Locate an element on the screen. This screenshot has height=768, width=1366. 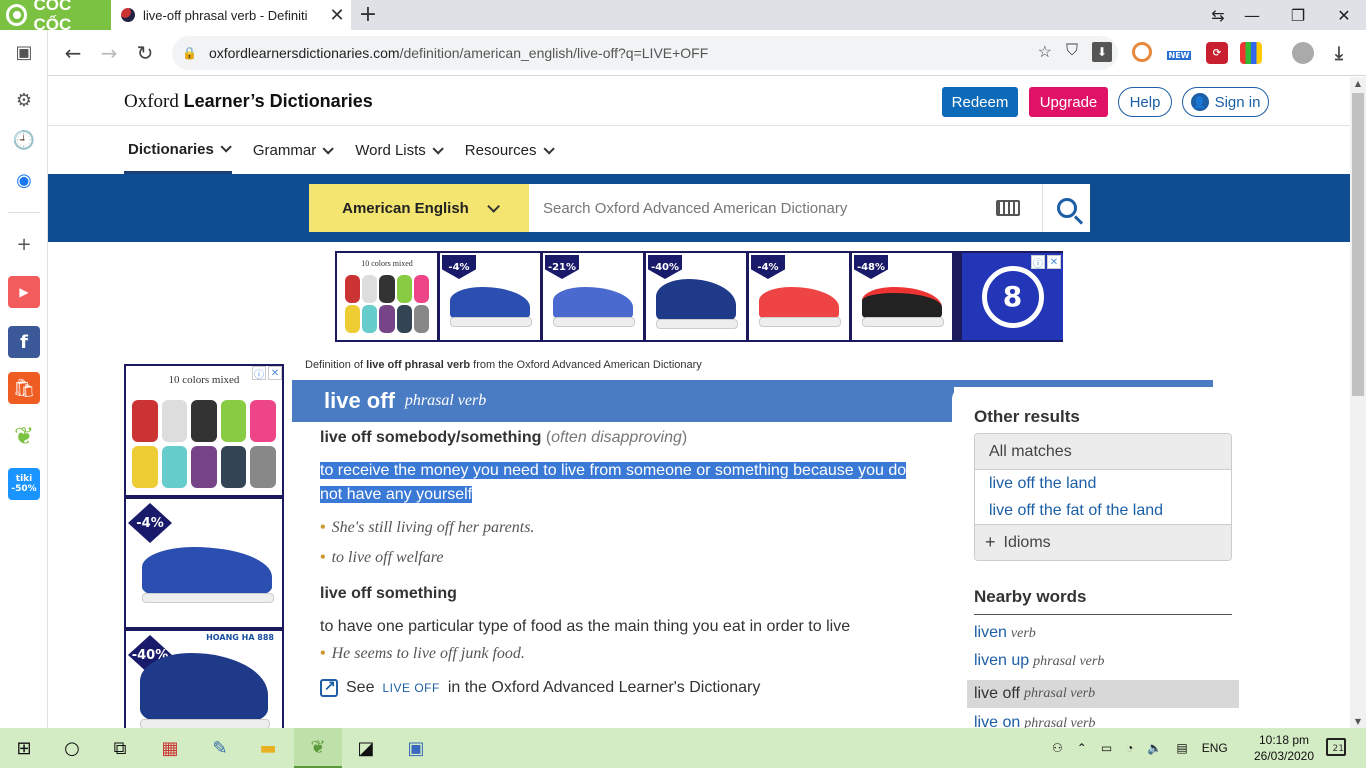
input-language: ENG is located at coordinates (1215, 748).